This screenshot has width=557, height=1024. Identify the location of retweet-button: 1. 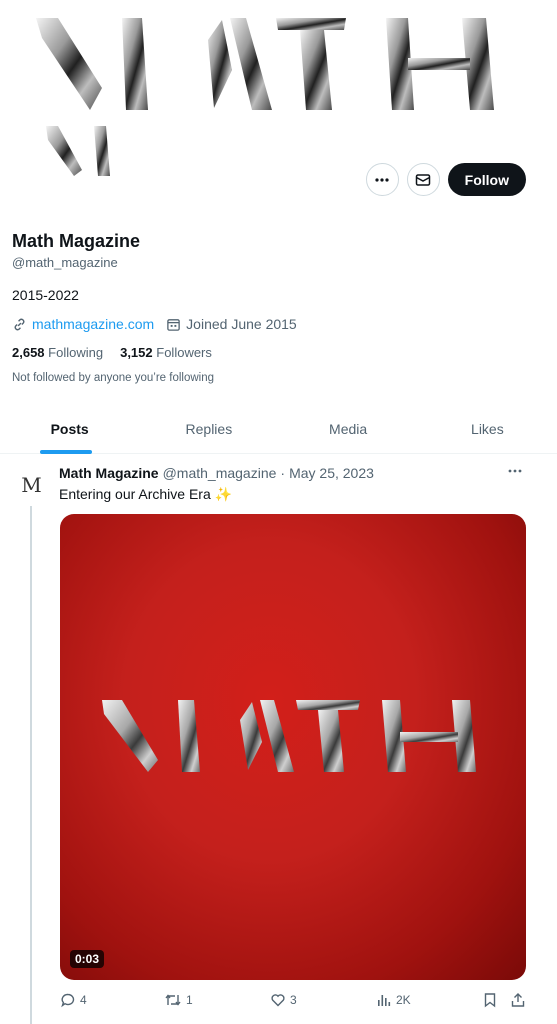
(178, 1000).